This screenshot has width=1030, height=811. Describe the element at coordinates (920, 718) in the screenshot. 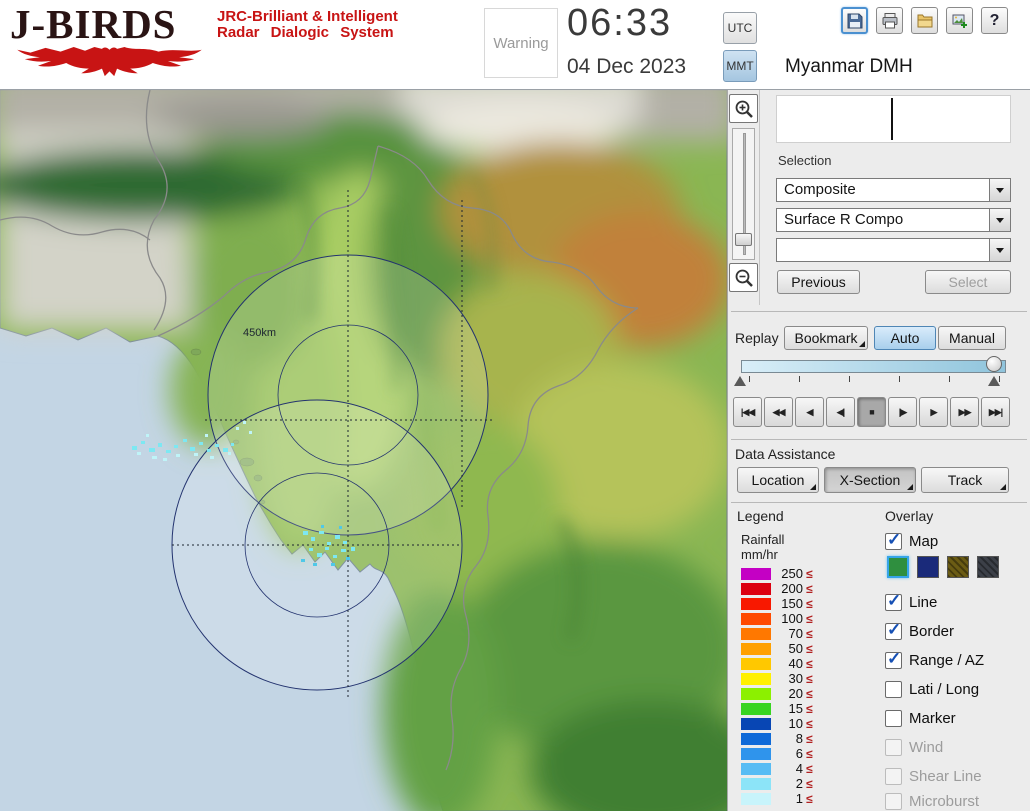

I see `overlay-item-marker: Marker` at that location.